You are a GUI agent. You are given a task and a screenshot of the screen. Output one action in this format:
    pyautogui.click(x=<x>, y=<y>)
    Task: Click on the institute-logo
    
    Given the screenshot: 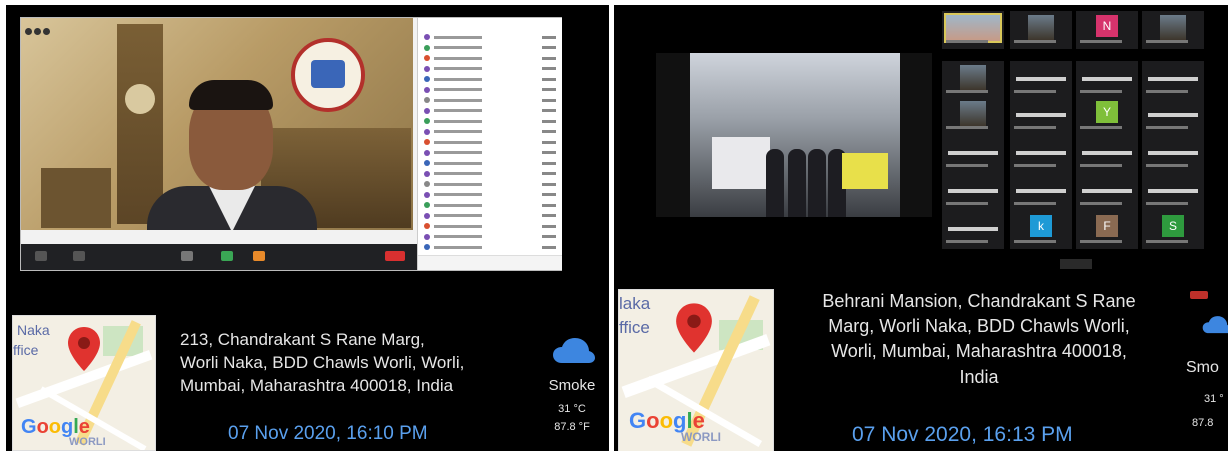 What is the action you would take?
    pyautogui.click(x=328, y=75)
    